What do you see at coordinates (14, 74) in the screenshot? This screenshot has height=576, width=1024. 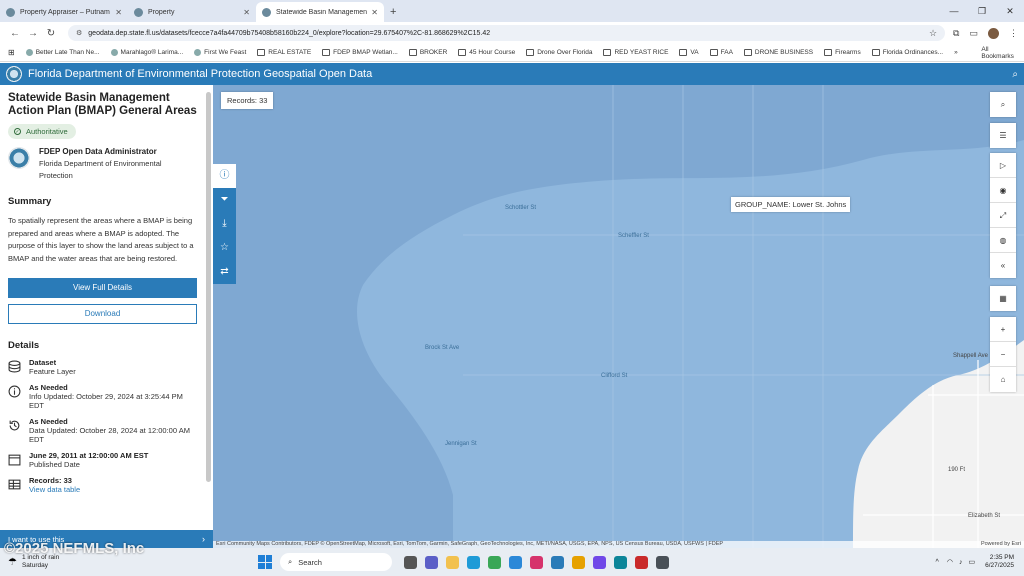 I see `fdep-seal-icon` at bounding box center [14, 74].